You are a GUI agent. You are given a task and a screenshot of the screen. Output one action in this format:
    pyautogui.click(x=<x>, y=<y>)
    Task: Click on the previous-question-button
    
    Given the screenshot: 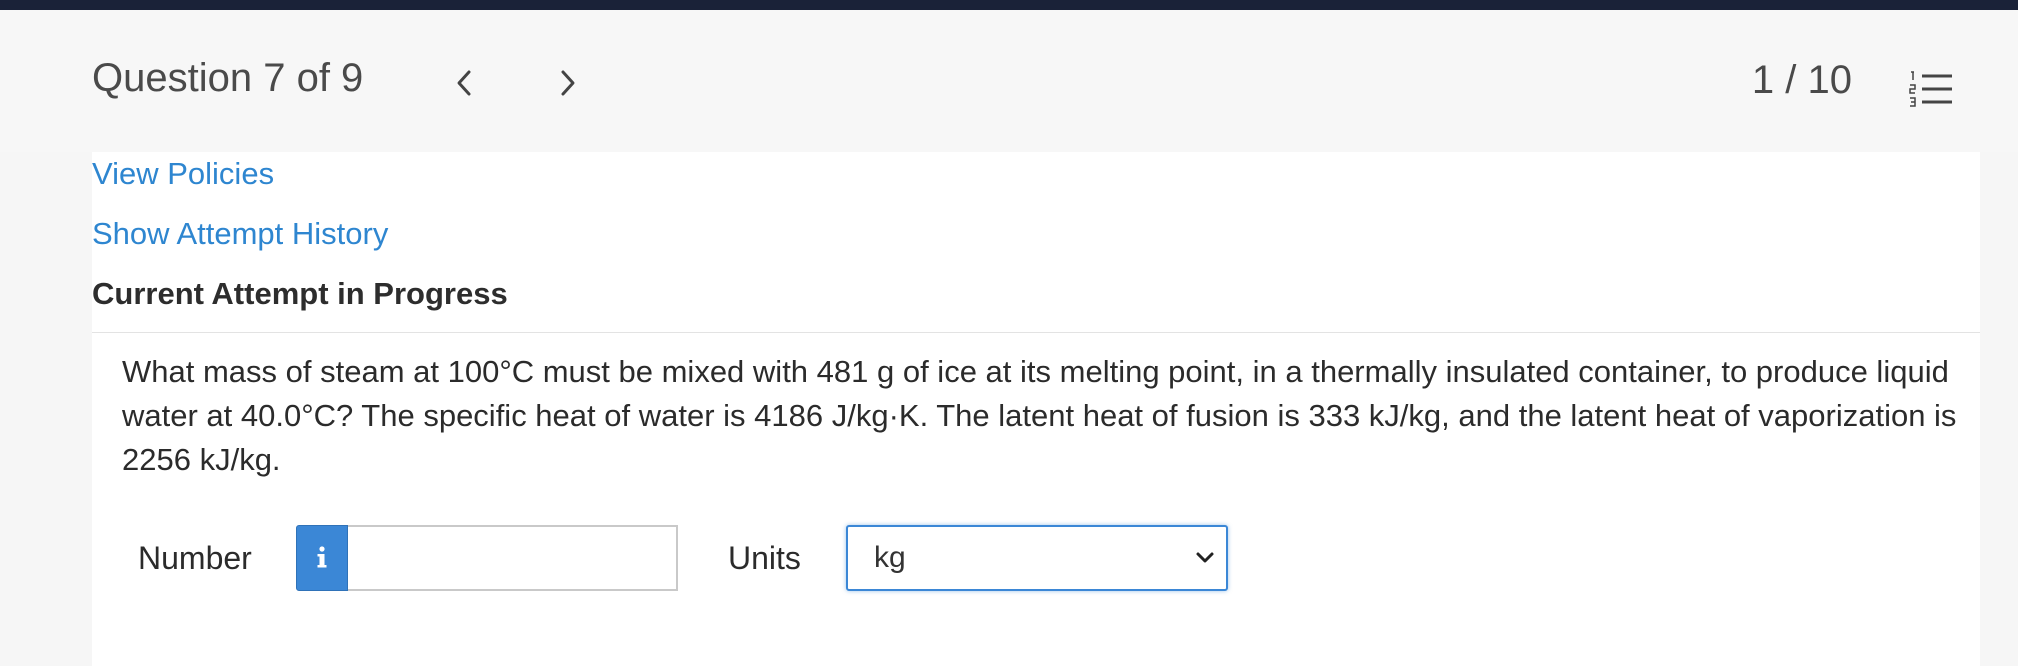 What is the action you would take?
    pyautogui.click(x=464, y=83)
    